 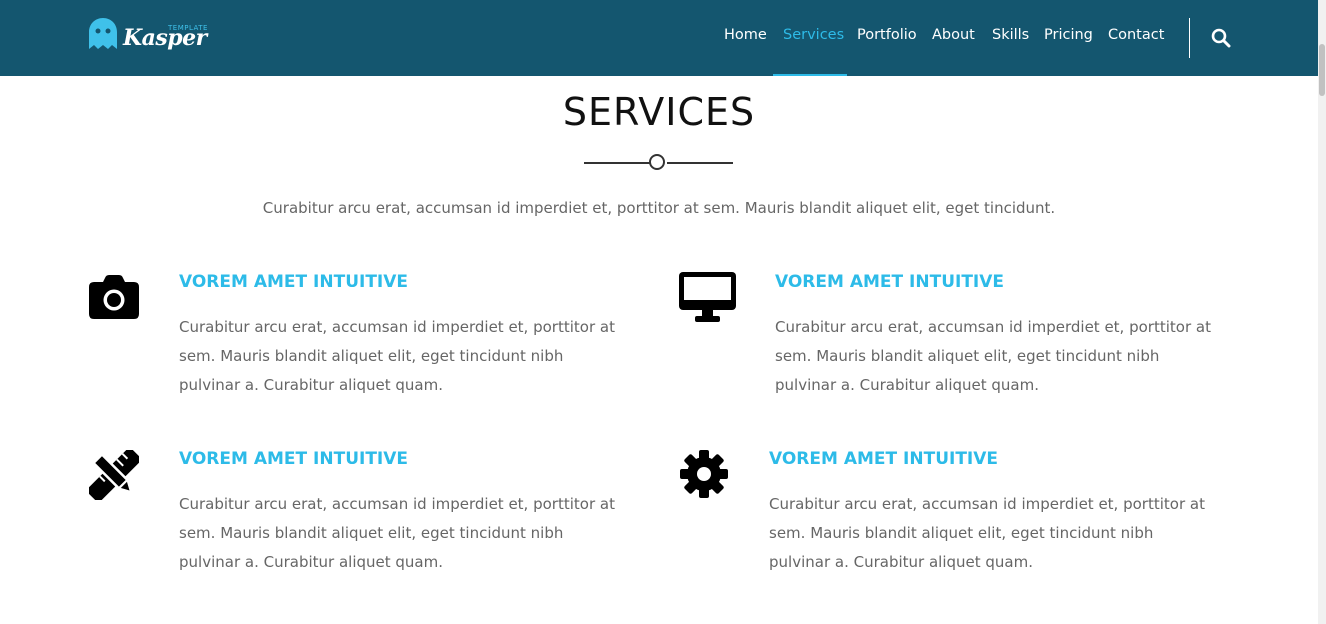 I want to click on nav-portfolio: Portfolio, so click(x=887, y=35).